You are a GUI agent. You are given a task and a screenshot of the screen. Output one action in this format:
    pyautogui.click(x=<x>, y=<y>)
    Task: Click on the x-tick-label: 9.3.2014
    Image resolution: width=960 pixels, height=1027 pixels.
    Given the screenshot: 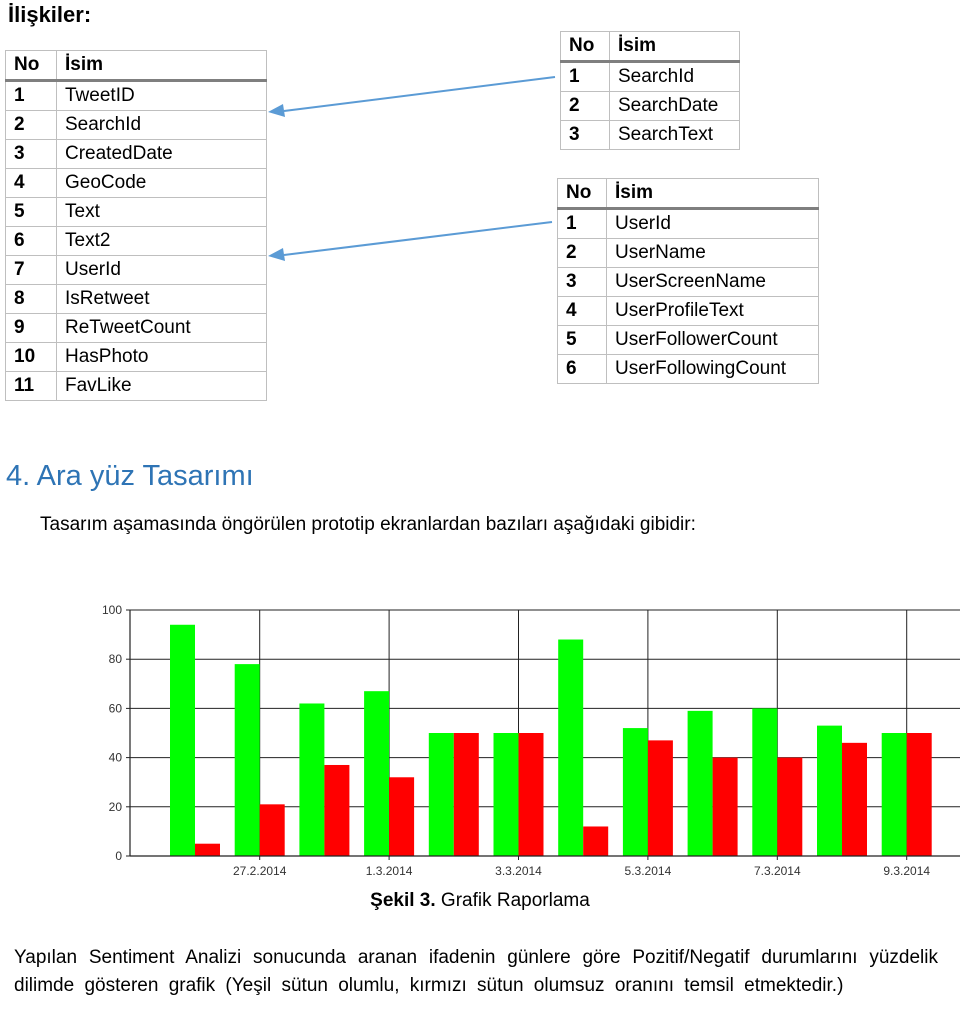 What is the action you would take?
    pyautogui.click(x=906, y=871)
    